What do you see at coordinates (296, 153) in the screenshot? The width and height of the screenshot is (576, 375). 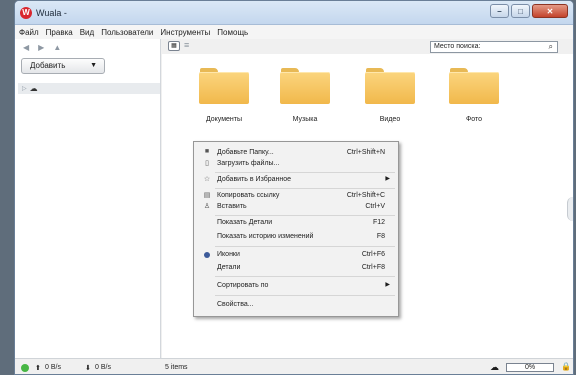 I see `menu-add-folder: ■ Добавьте Папку... Ctrl+Shift+N` at bounding box center [296, 153].